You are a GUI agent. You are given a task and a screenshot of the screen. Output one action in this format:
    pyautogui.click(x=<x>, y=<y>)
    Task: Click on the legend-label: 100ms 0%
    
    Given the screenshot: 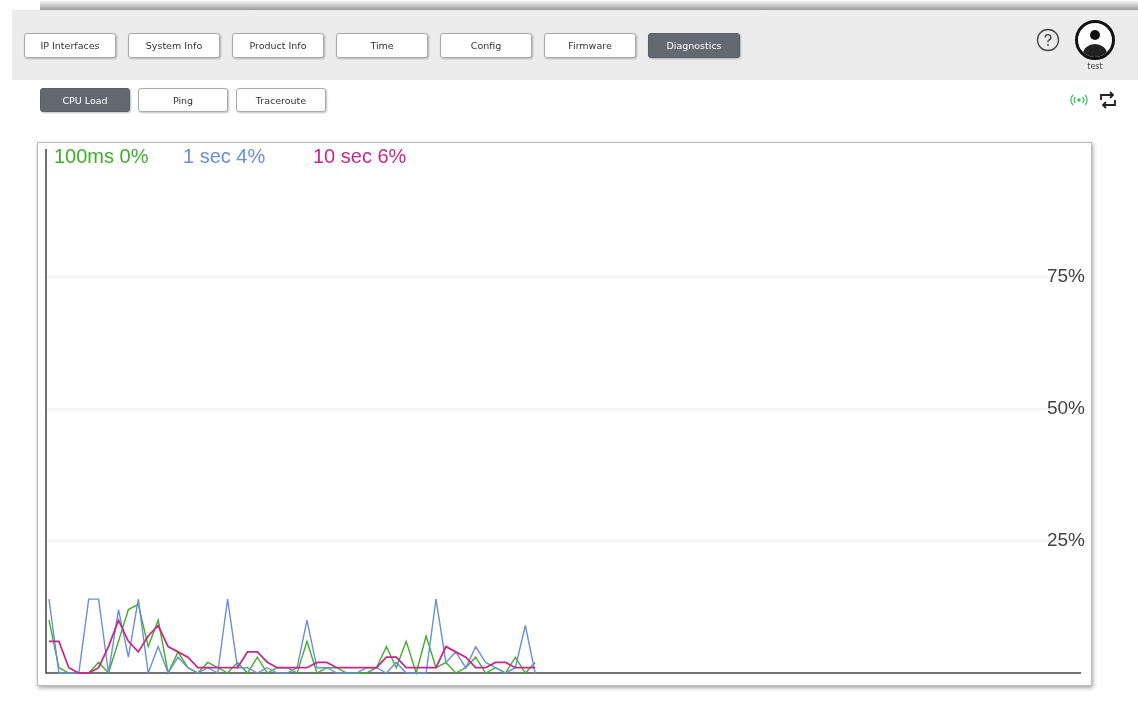 What is the action you would take?
    pyautogui.click(x=101, y=156)
    